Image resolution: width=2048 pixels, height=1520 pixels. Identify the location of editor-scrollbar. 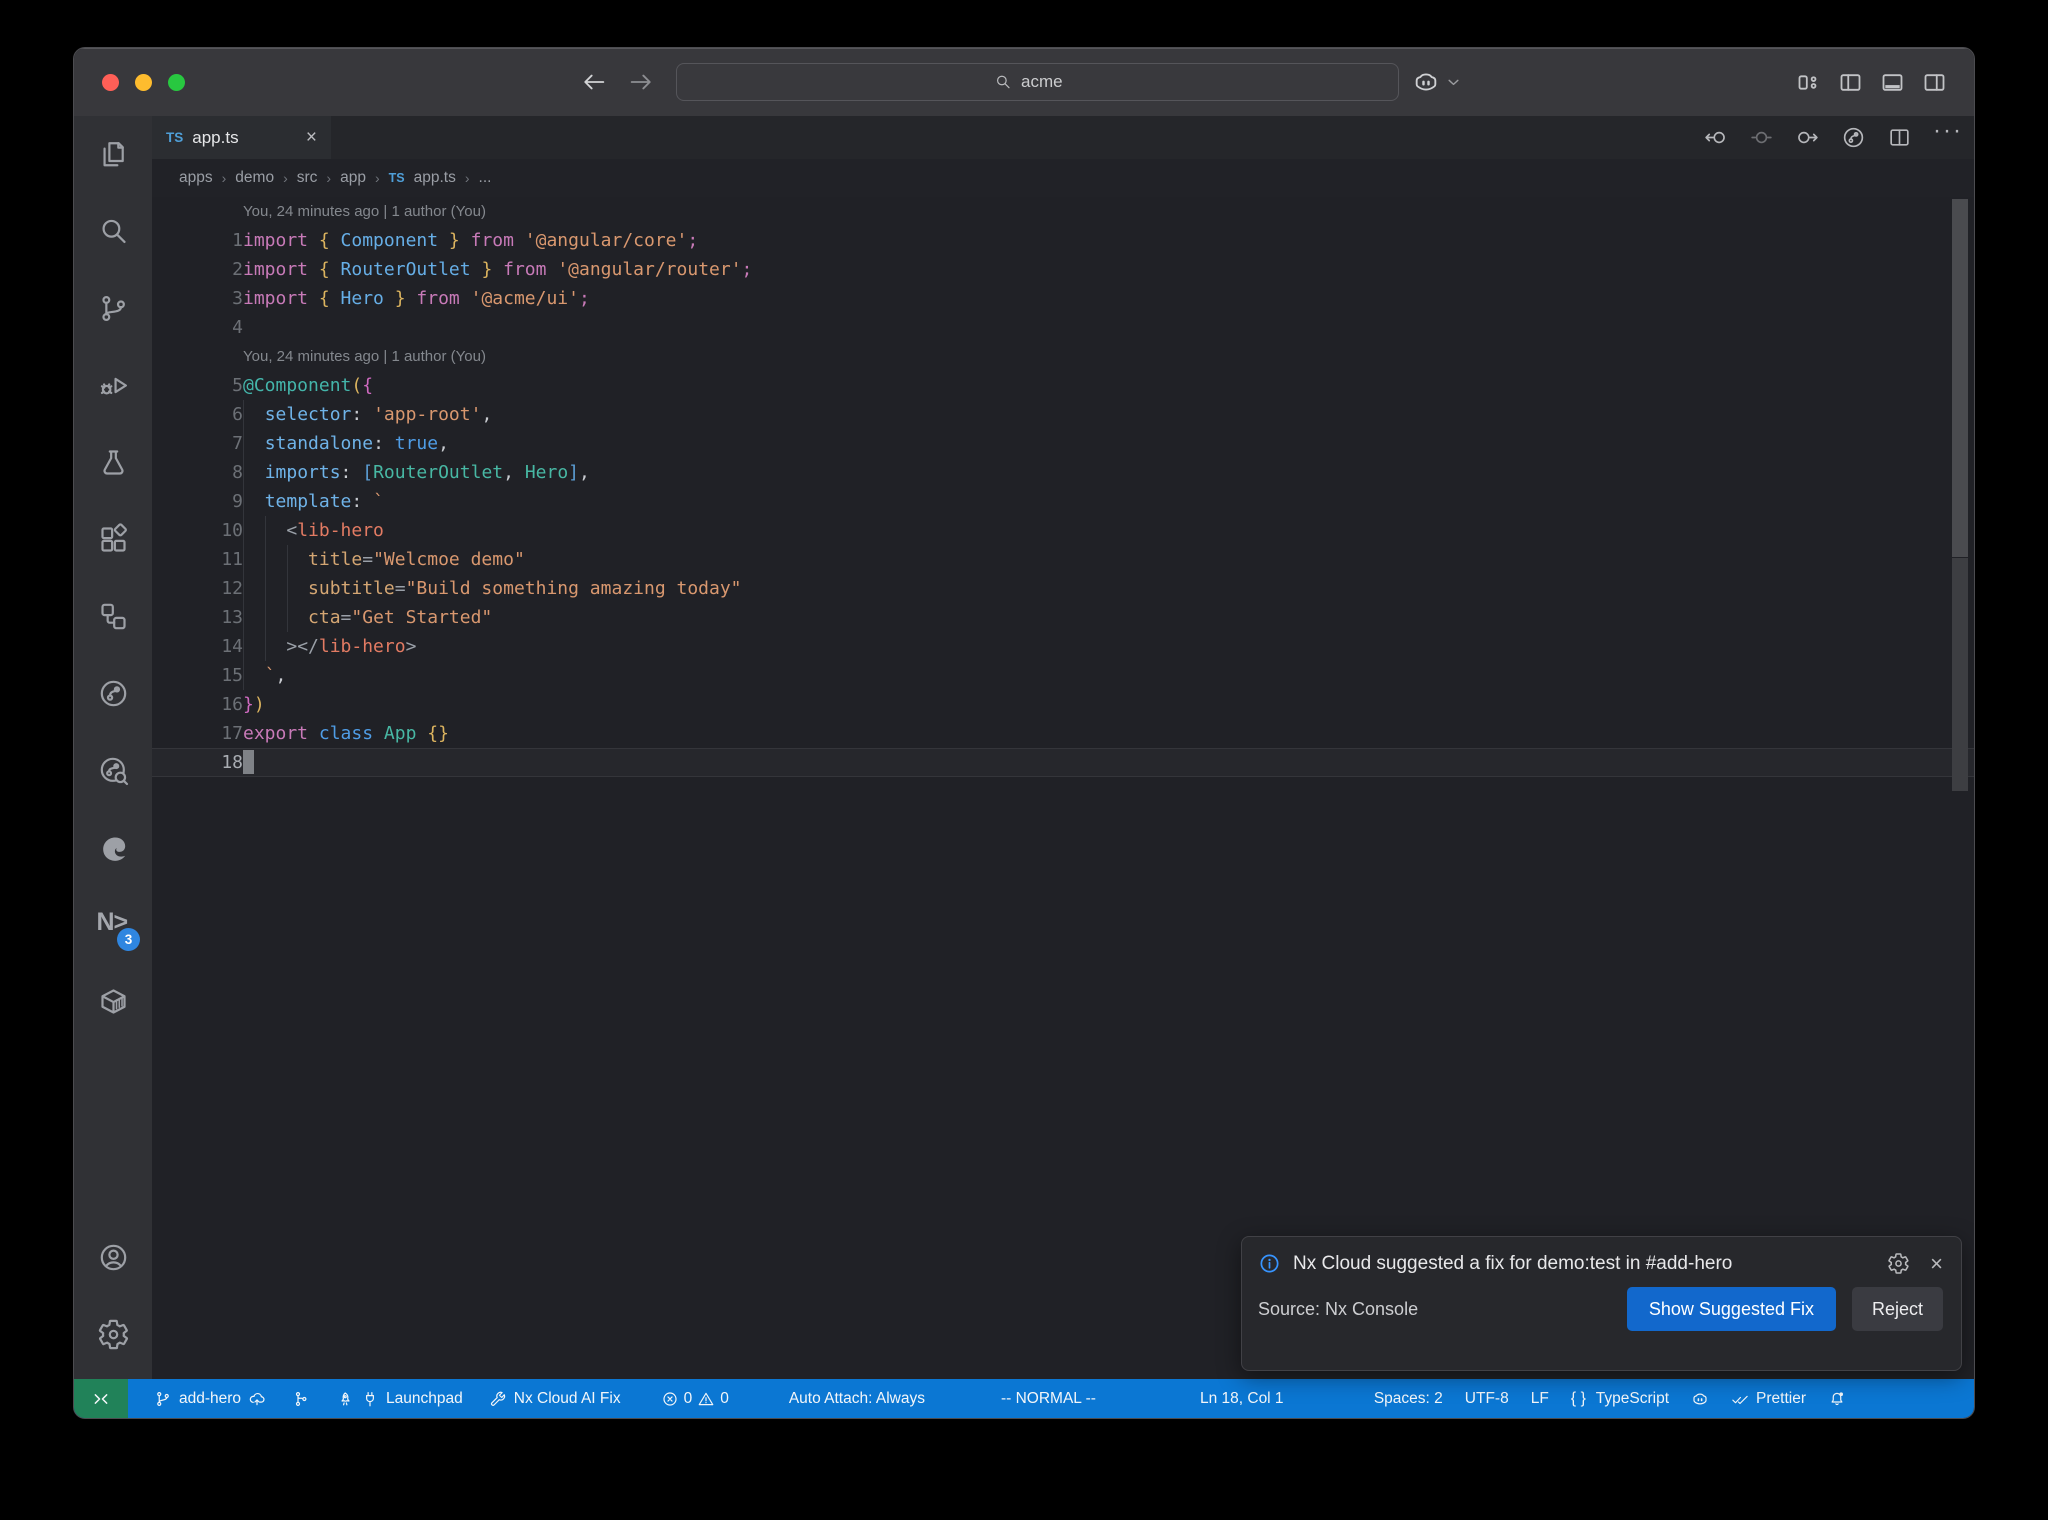
(1960, 378).